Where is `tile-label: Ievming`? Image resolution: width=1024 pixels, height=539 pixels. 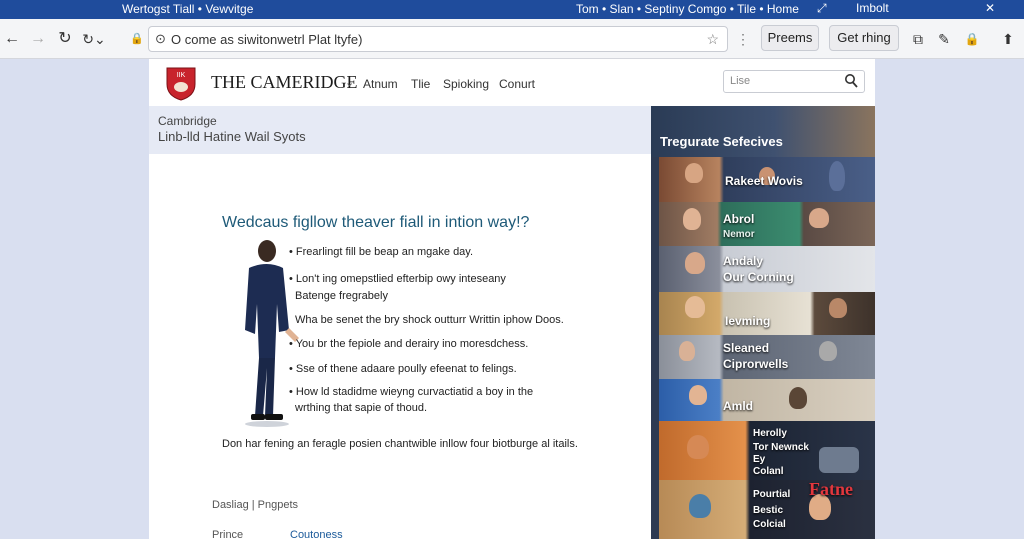
tile-label: Ievming is located at coordinates (748, 321).